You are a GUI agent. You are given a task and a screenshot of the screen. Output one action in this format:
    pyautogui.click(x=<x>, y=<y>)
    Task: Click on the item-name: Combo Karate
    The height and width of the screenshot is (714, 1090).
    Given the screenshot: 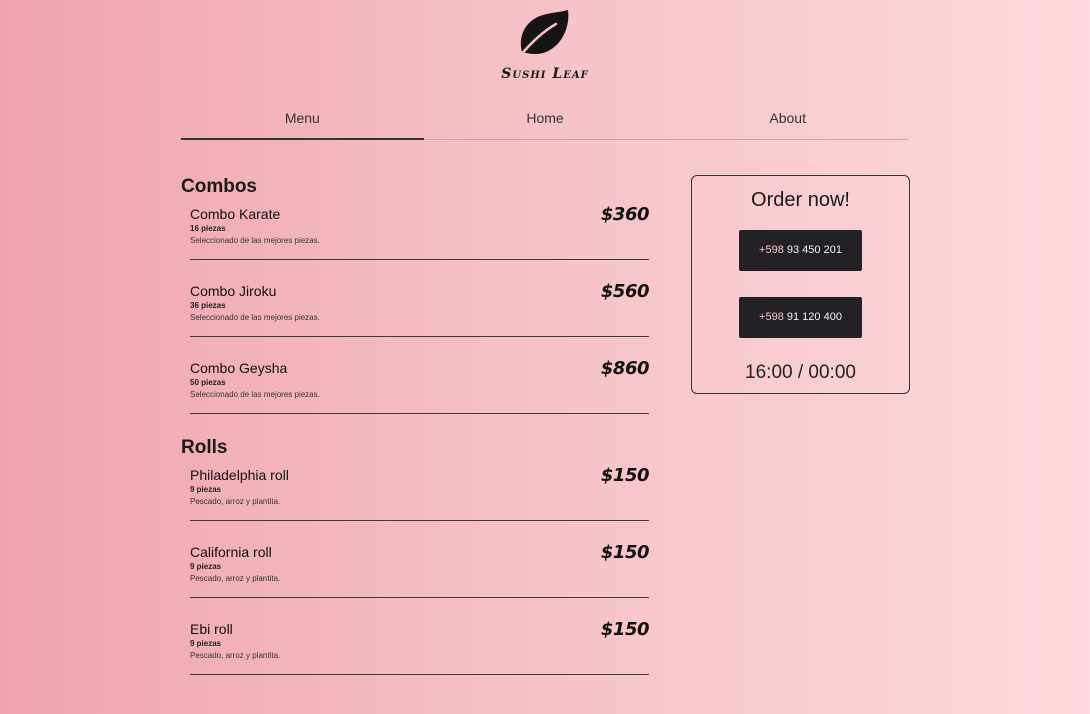 What is the action you would take?
    pyautogui.click(x=235, y=214)
    